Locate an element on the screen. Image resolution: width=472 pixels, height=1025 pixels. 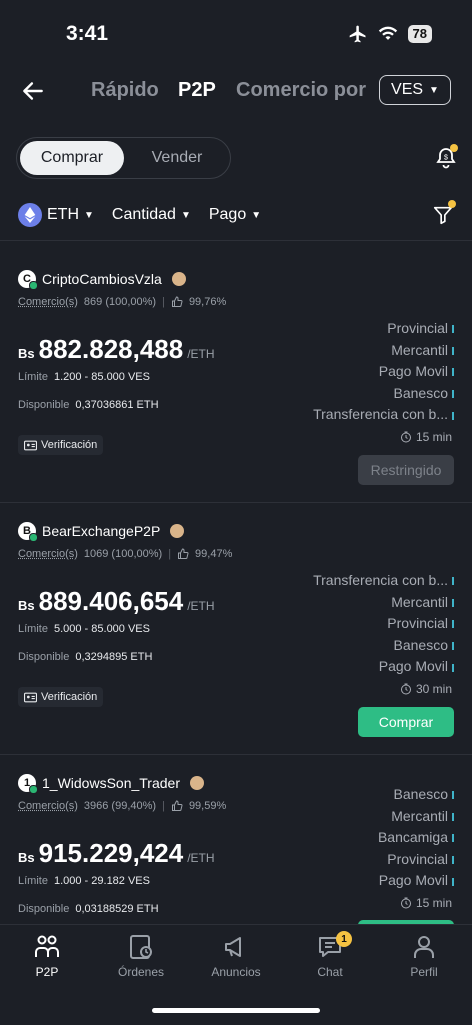
notification-dot is located at coordinates (454, 148).